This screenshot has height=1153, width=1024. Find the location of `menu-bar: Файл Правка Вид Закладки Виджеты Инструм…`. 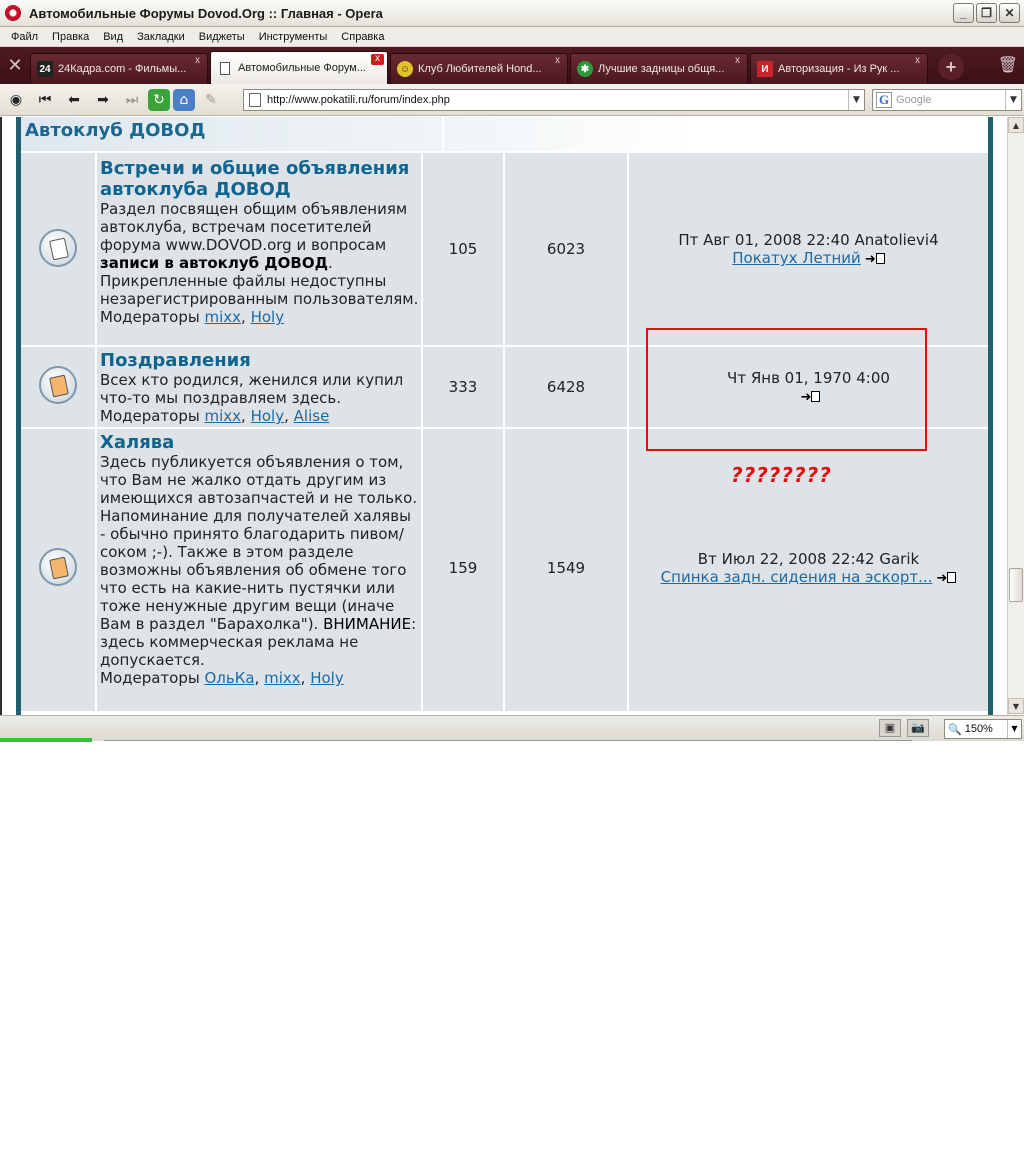

menu-bar: Файл Правка Вид Закладки Виджеты Инструм… is located at coordinates (512, 37).